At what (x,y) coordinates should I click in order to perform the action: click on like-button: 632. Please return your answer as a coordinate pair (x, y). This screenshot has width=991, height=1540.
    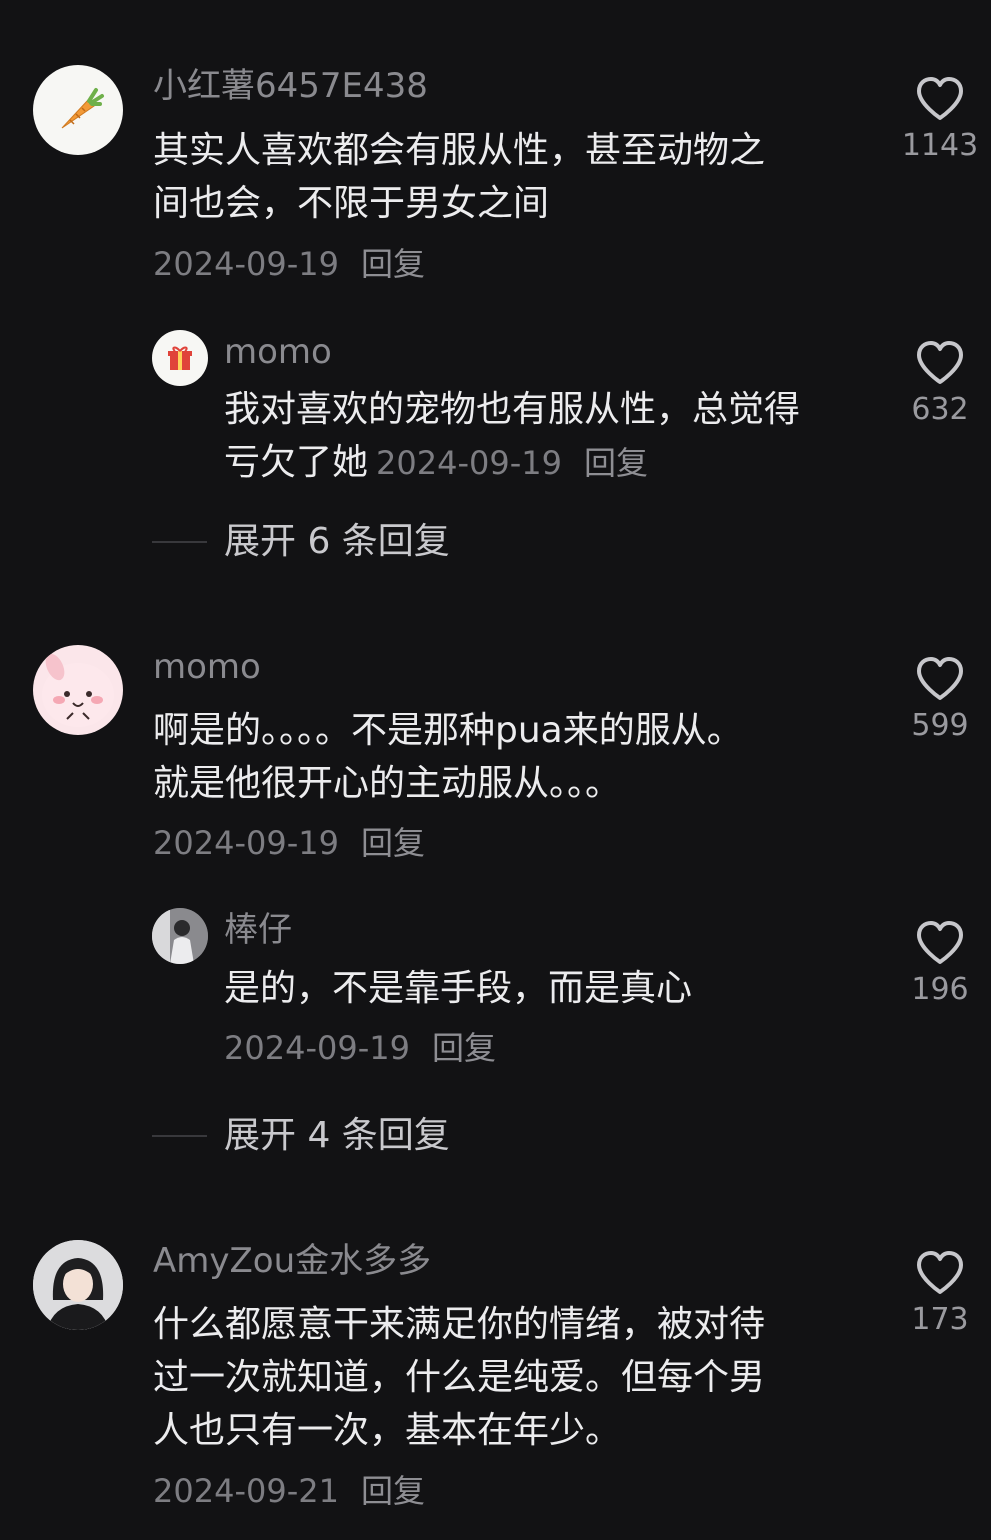
    Looking at the image, I should click on (940, 384).